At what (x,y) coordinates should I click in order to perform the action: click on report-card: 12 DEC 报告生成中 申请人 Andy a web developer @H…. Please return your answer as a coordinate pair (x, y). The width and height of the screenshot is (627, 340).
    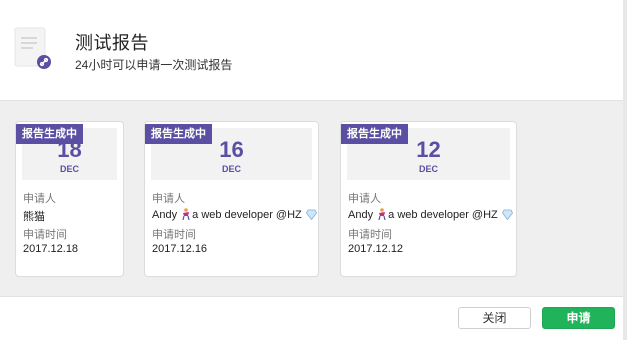
    Looking at the image, I should click on (428, 199).